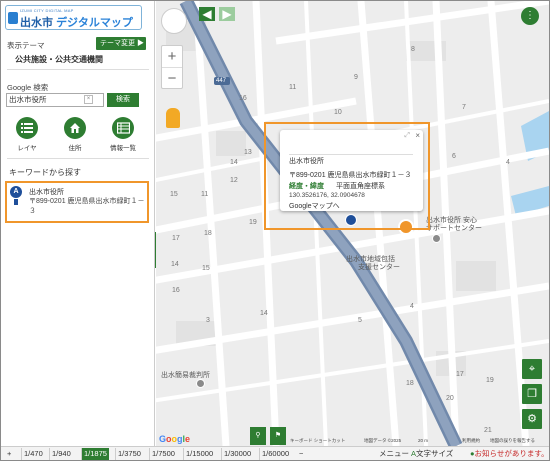 This screenshot has height=461, width=550. What do you see at coordinates (350, 175) in the screenshot?
I see `popup-address: 〒899-0201 鹿児島県出水市緑町１－３` at bounding box center [350, 175].